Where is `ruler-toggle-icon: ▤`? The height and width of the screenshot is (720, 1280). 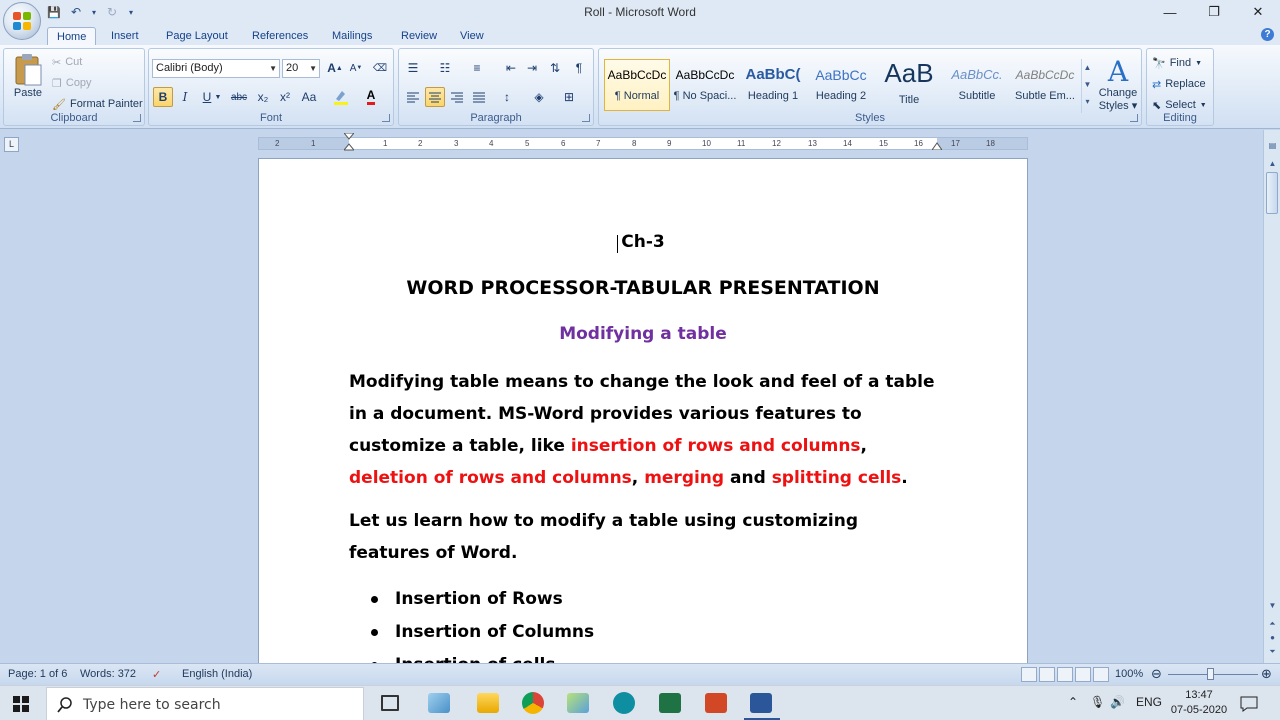
ruler-toggle-icon: ▤ is located at coordinates (1272, 145).